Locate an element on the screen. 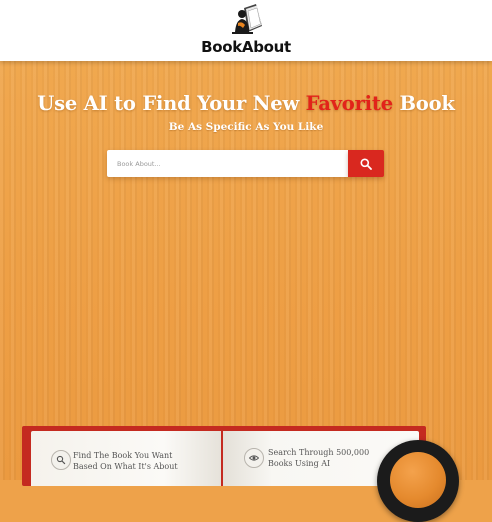 The image size is (492, 522). feature-line: Search Through 500,000 is located at coordinates (319, 452).